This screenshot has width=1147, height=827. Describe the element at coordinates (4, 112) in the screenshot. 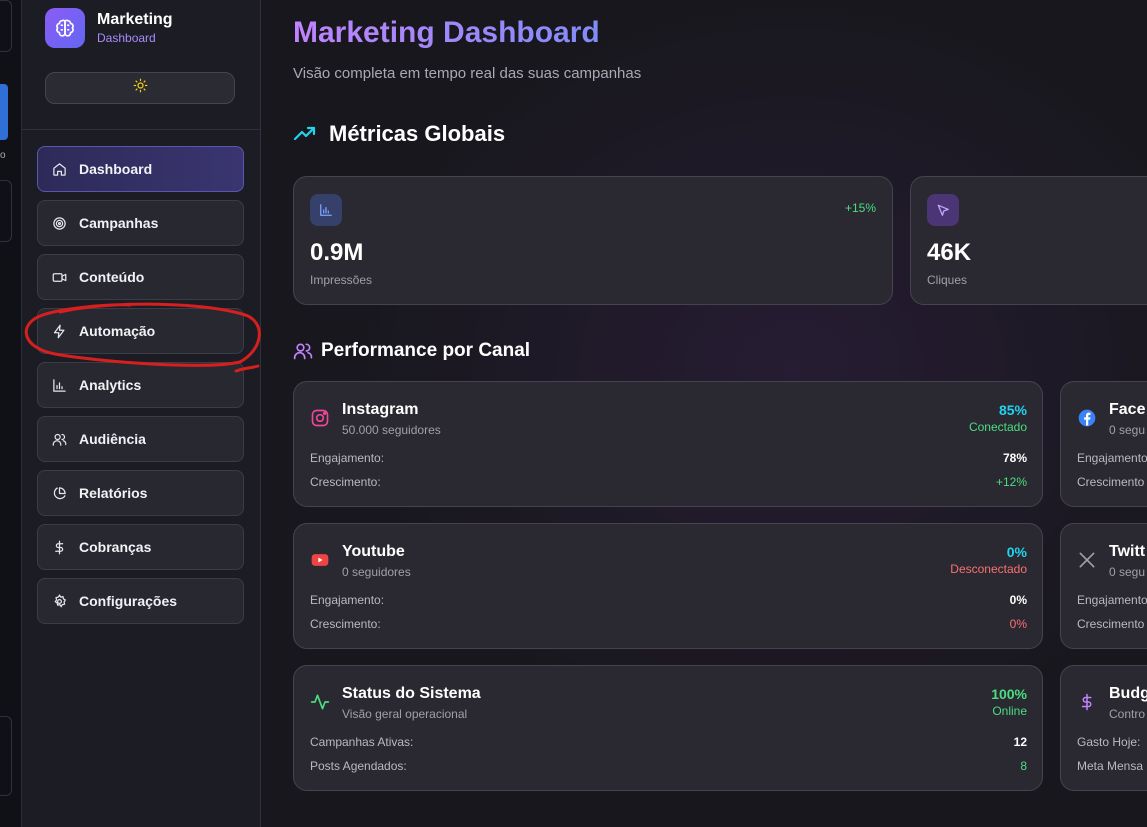

I see `strip-active-marker` at that location.